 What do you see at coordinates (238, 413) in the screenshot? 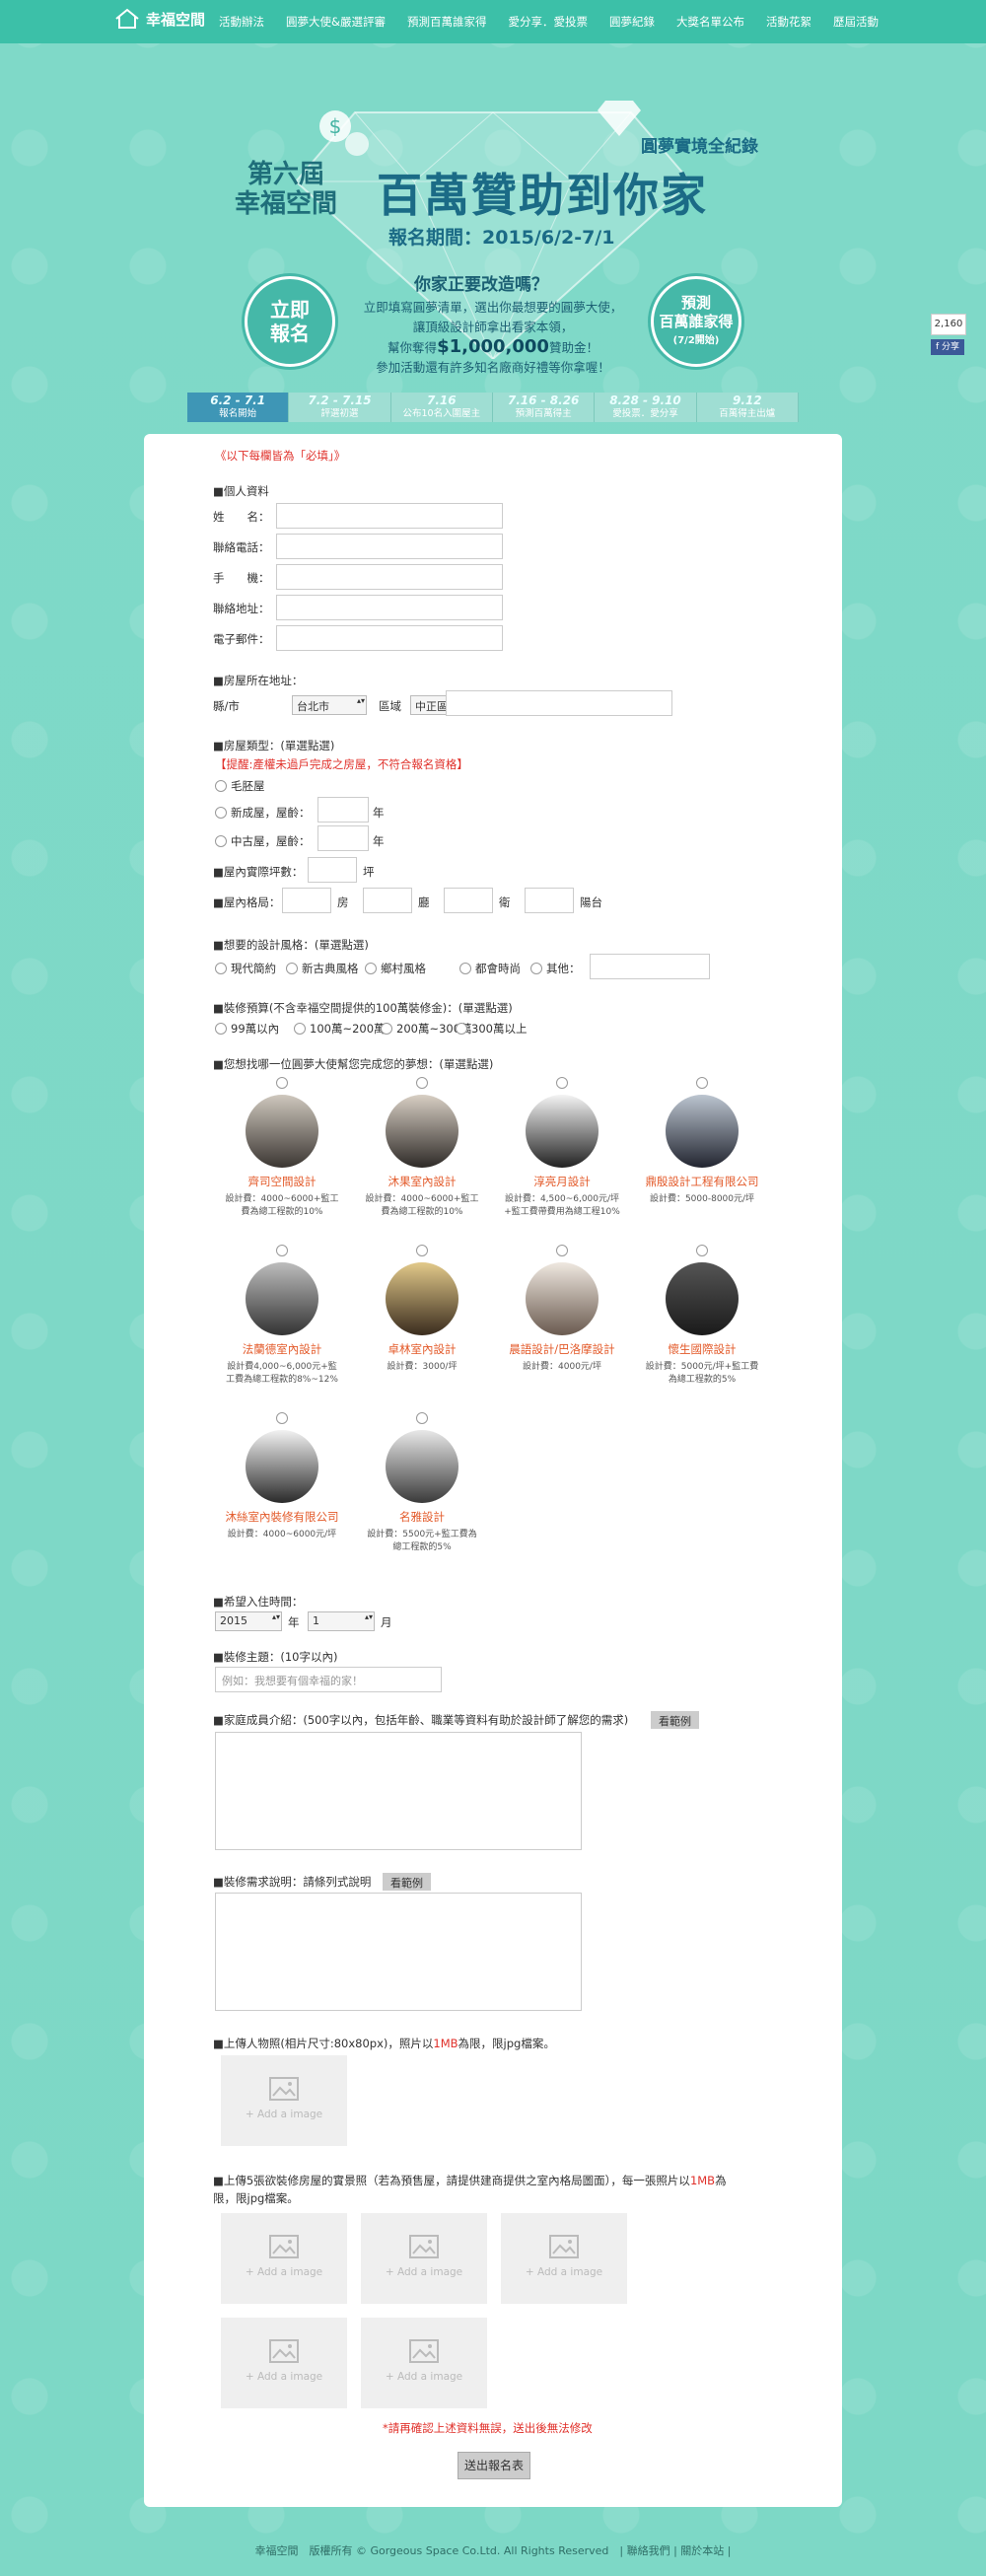
I see `timeline-label: 報名開始` at bounding box center [238, 413].